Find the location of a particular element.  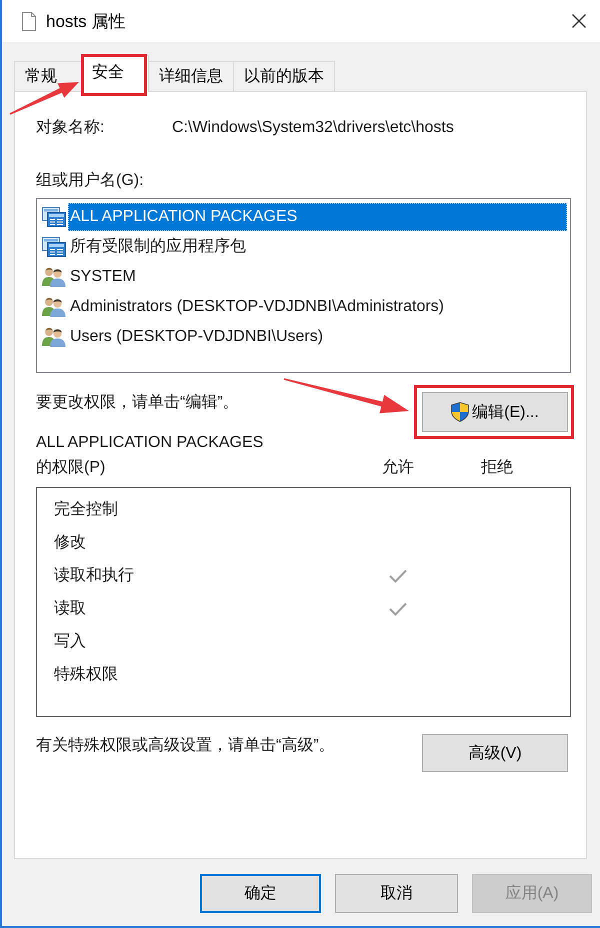

object-path: C:\Windows\System32\drivers\etc\hosts is located at coordinates (313, 128).